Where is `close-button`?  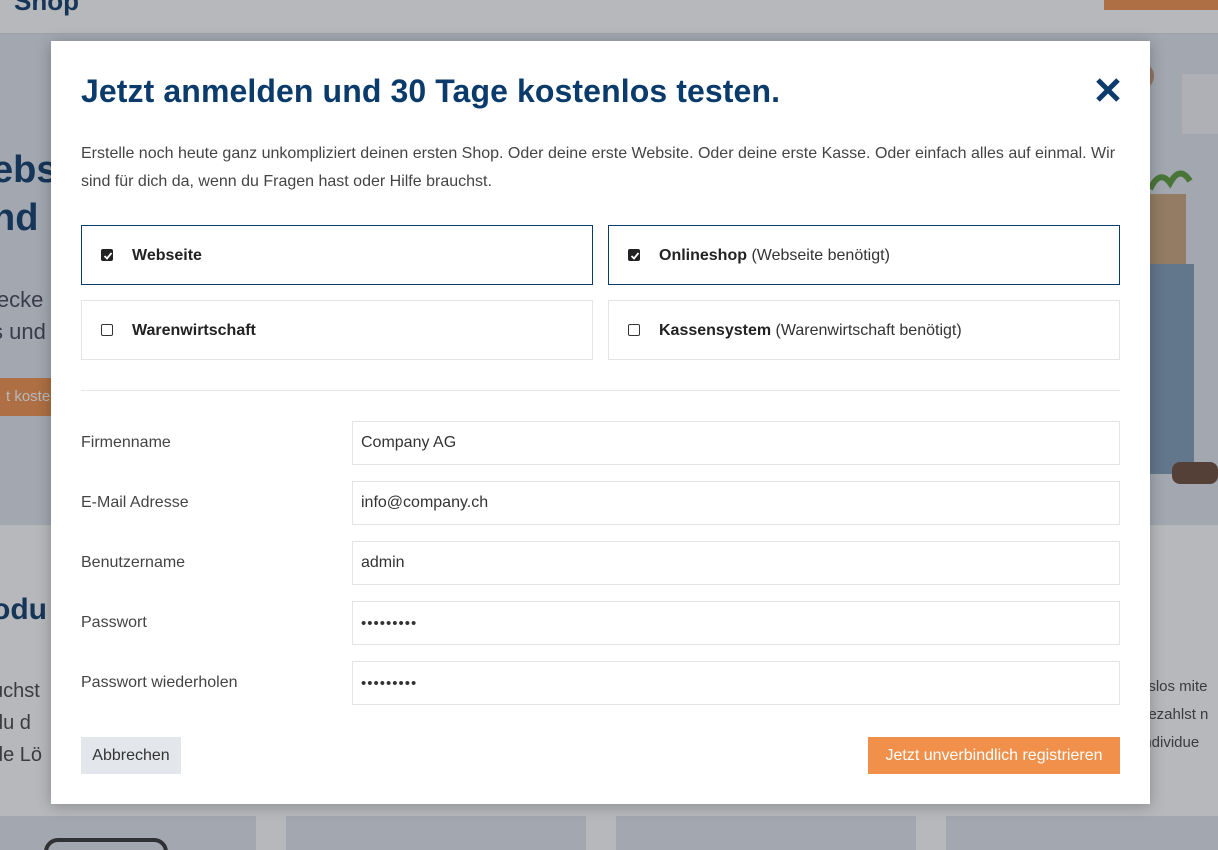 close-button is located at coordinates (1108, 90).